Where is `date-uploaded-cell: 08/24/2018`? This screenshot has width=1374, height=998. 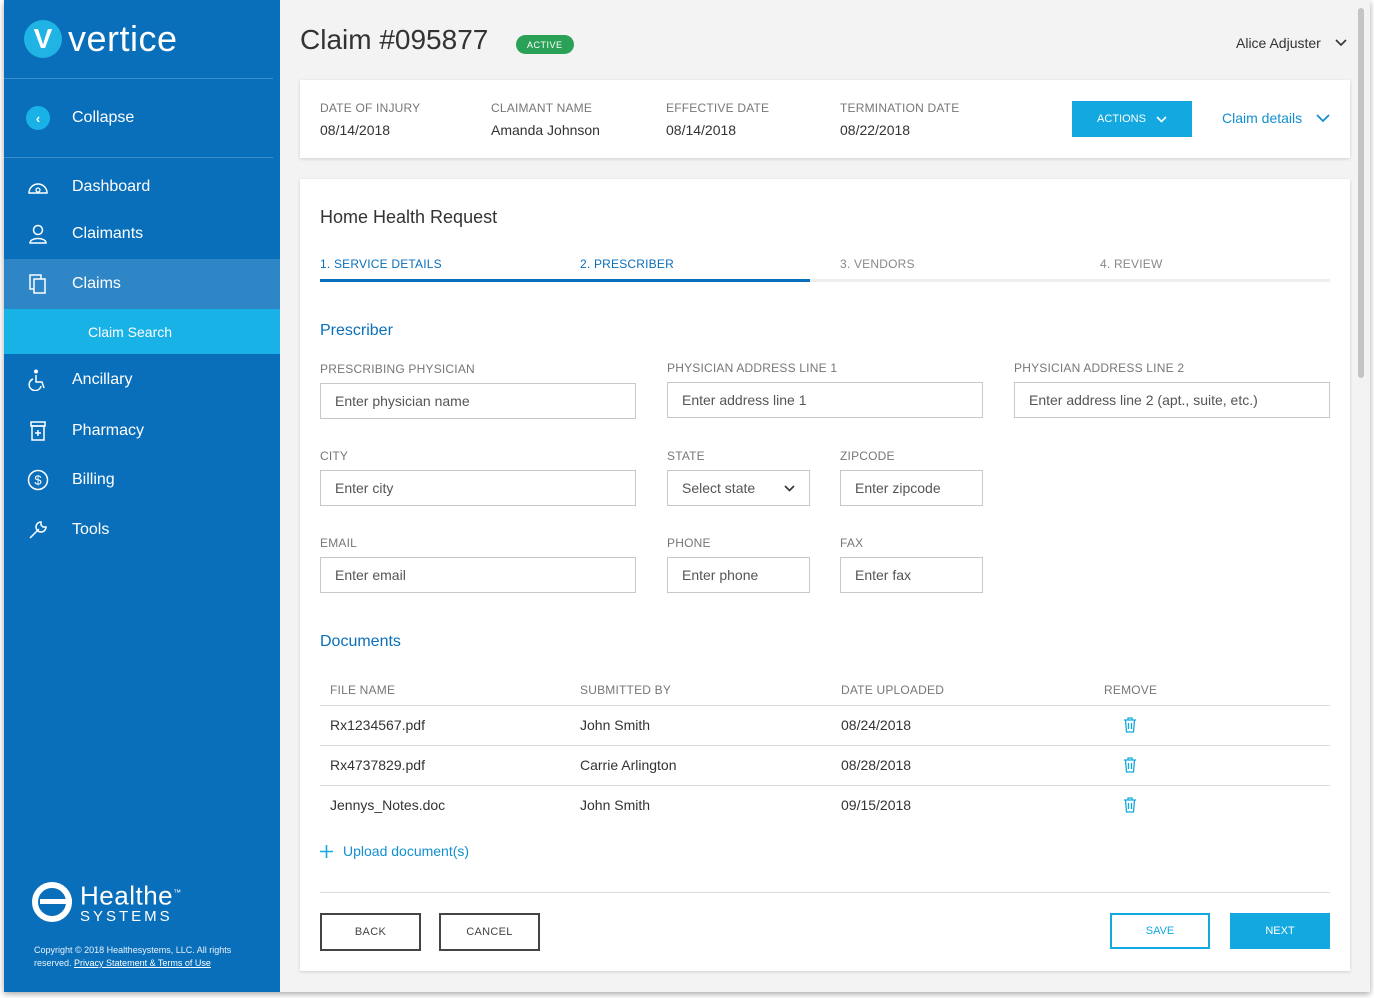
date-uploaded-cell: 08/24/2018 is located at coordinates (876, 725).